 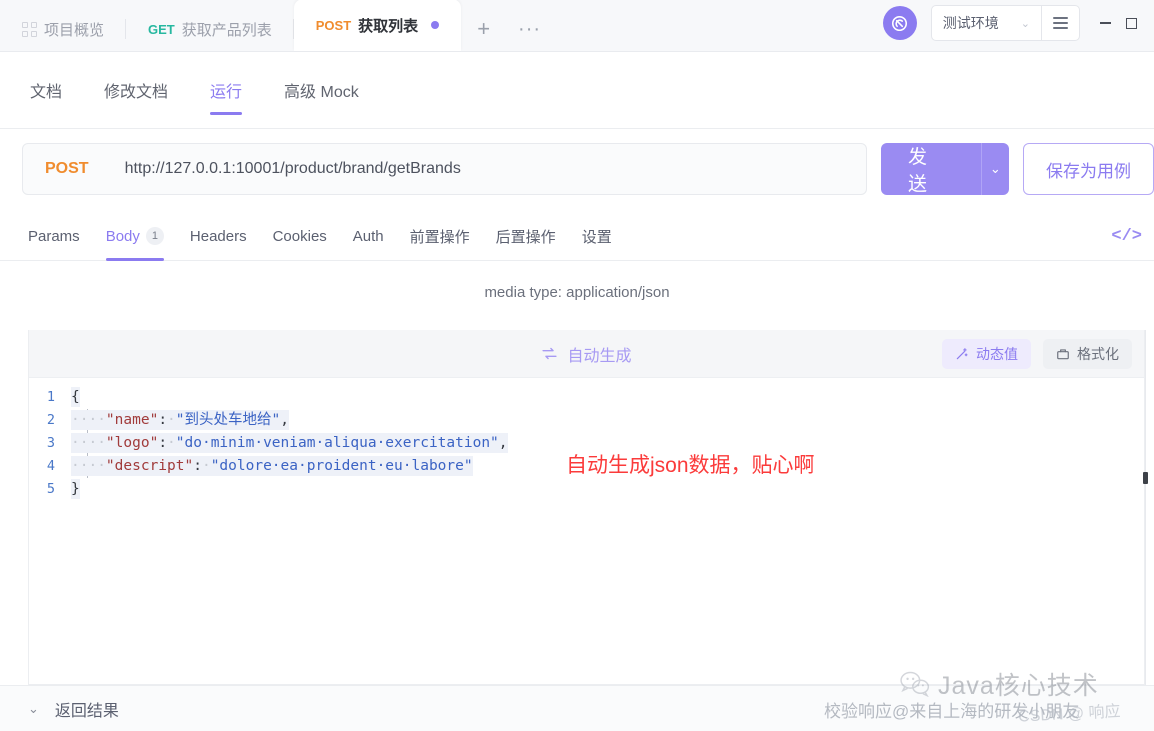 I want to click on line-number: 4, so click(x=50, y=466).